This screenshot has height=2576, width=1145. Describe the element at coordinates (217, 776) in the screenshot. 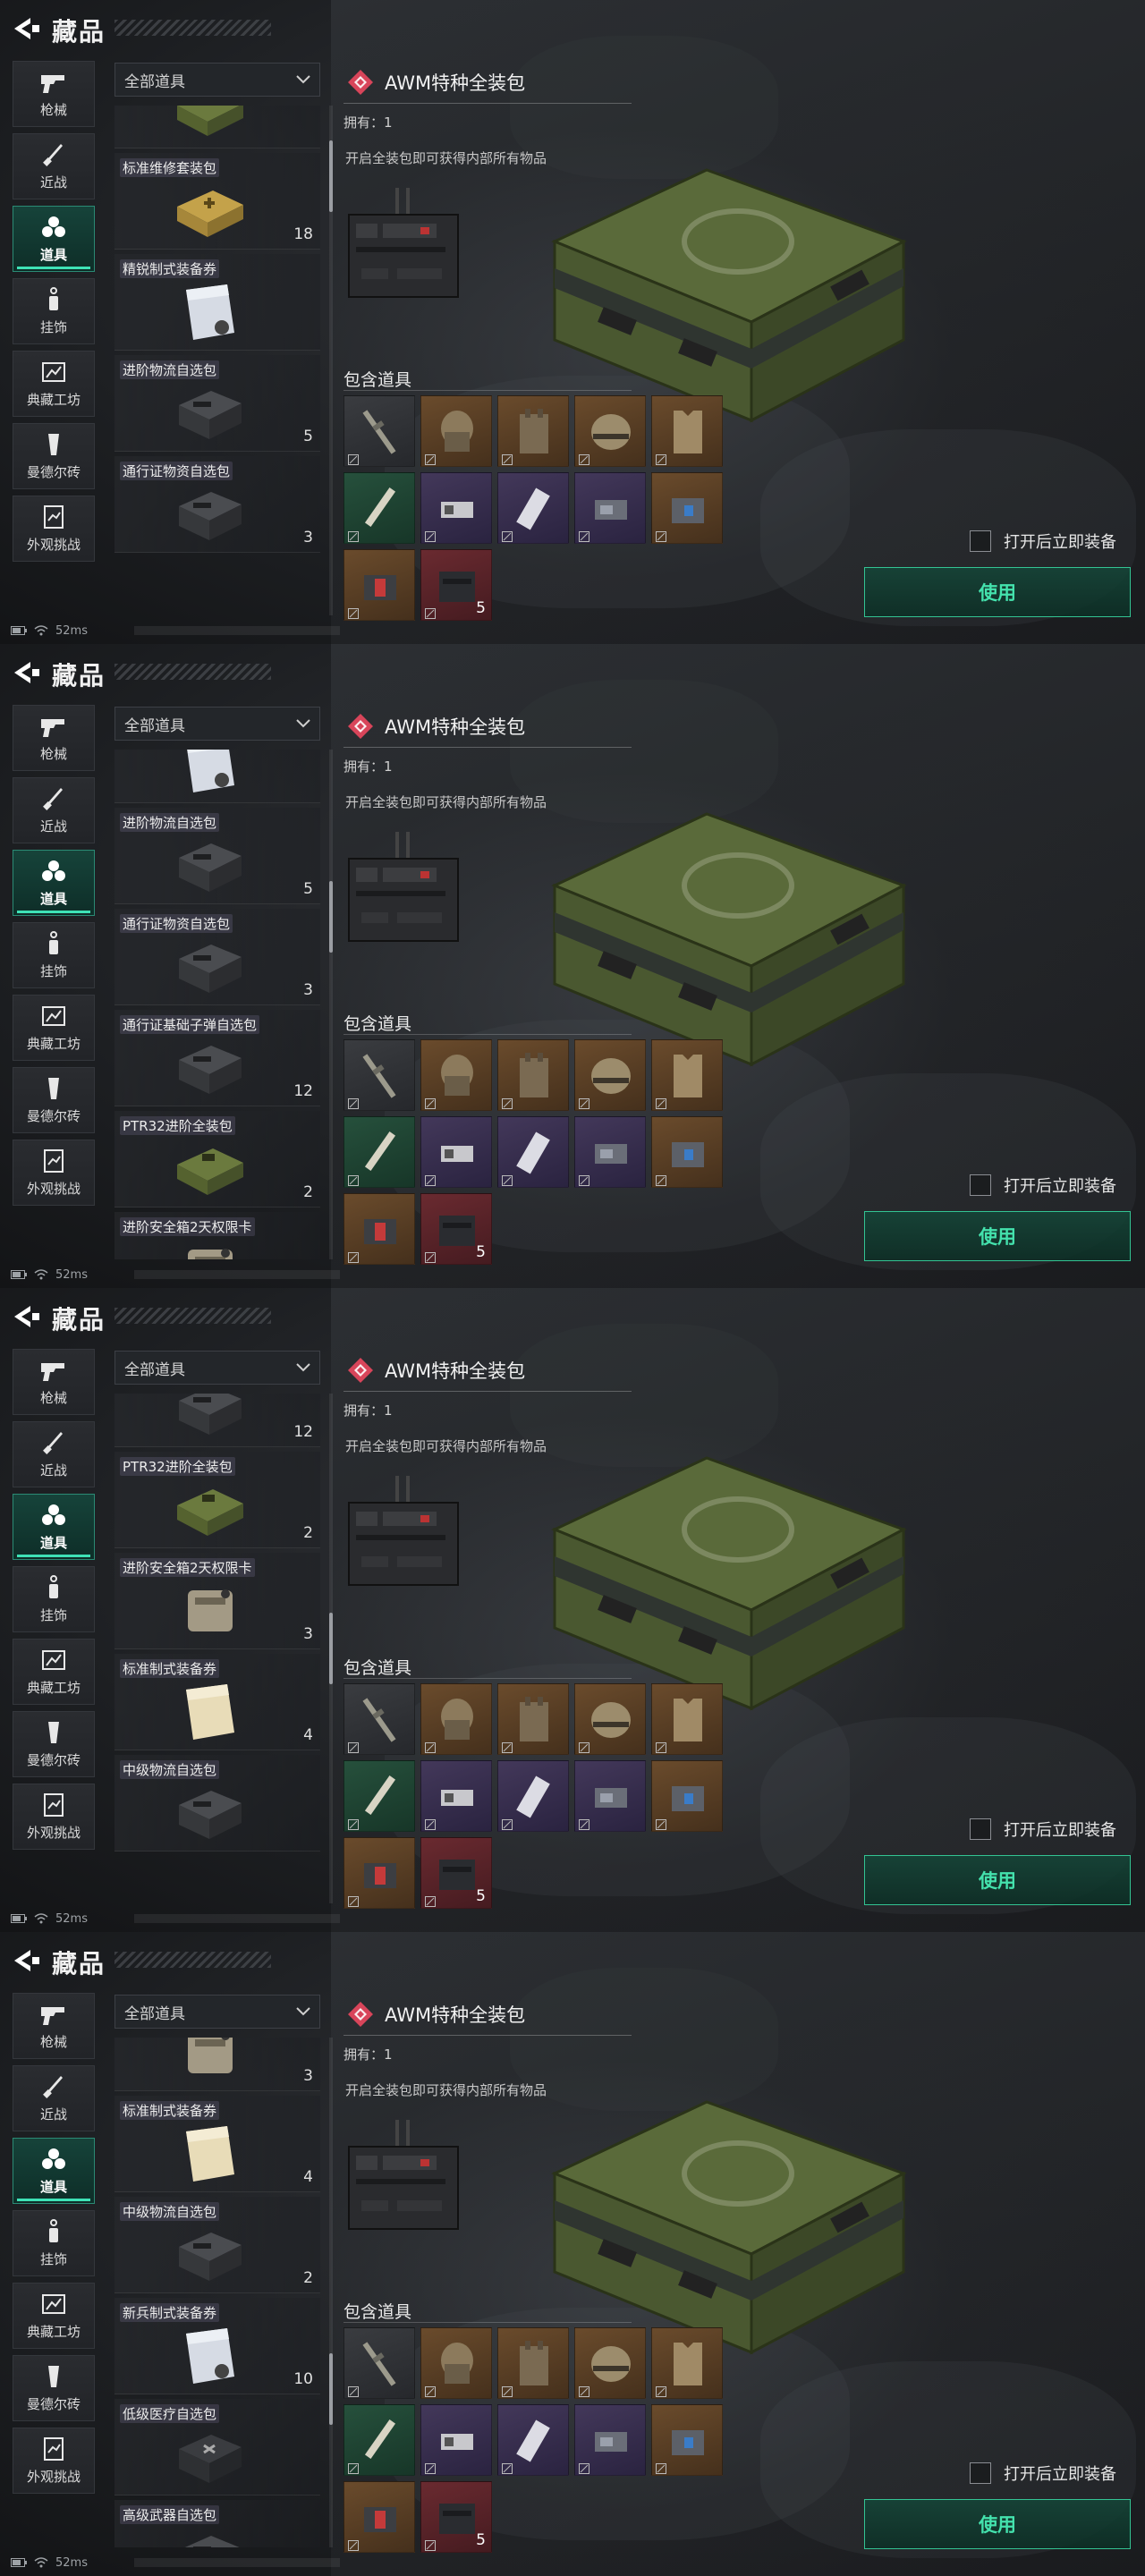

I see `list-item` at that location.